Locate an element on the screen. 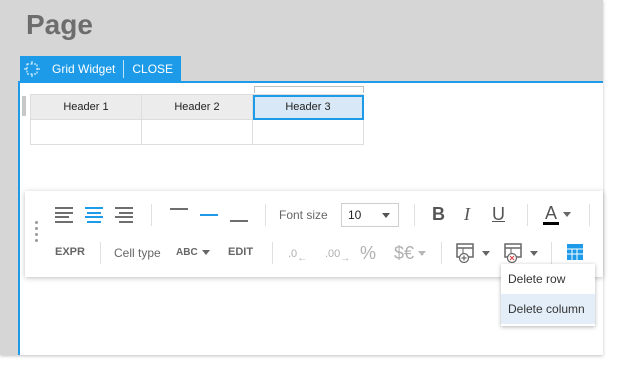 This screenshot has width=618, height=371. table-insert-icon is located at coordinates (465, 253).